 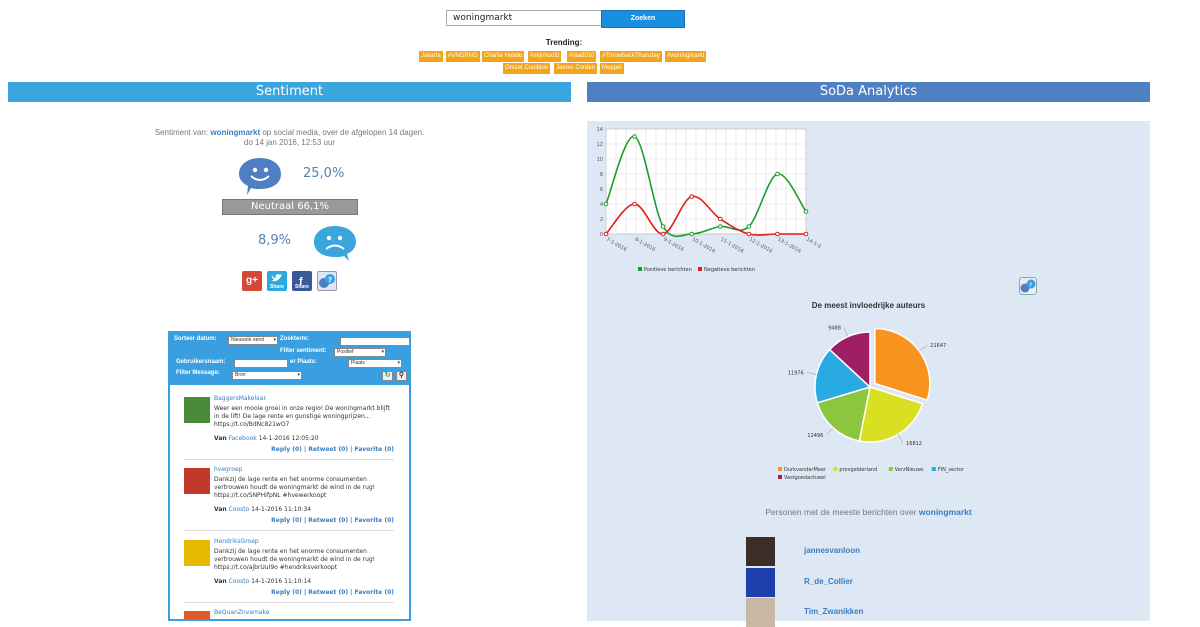 What do you see at coordinates (600, 130) in the screenshot?
I see `y-tick-label: 14` at bounding box center [600, 130].